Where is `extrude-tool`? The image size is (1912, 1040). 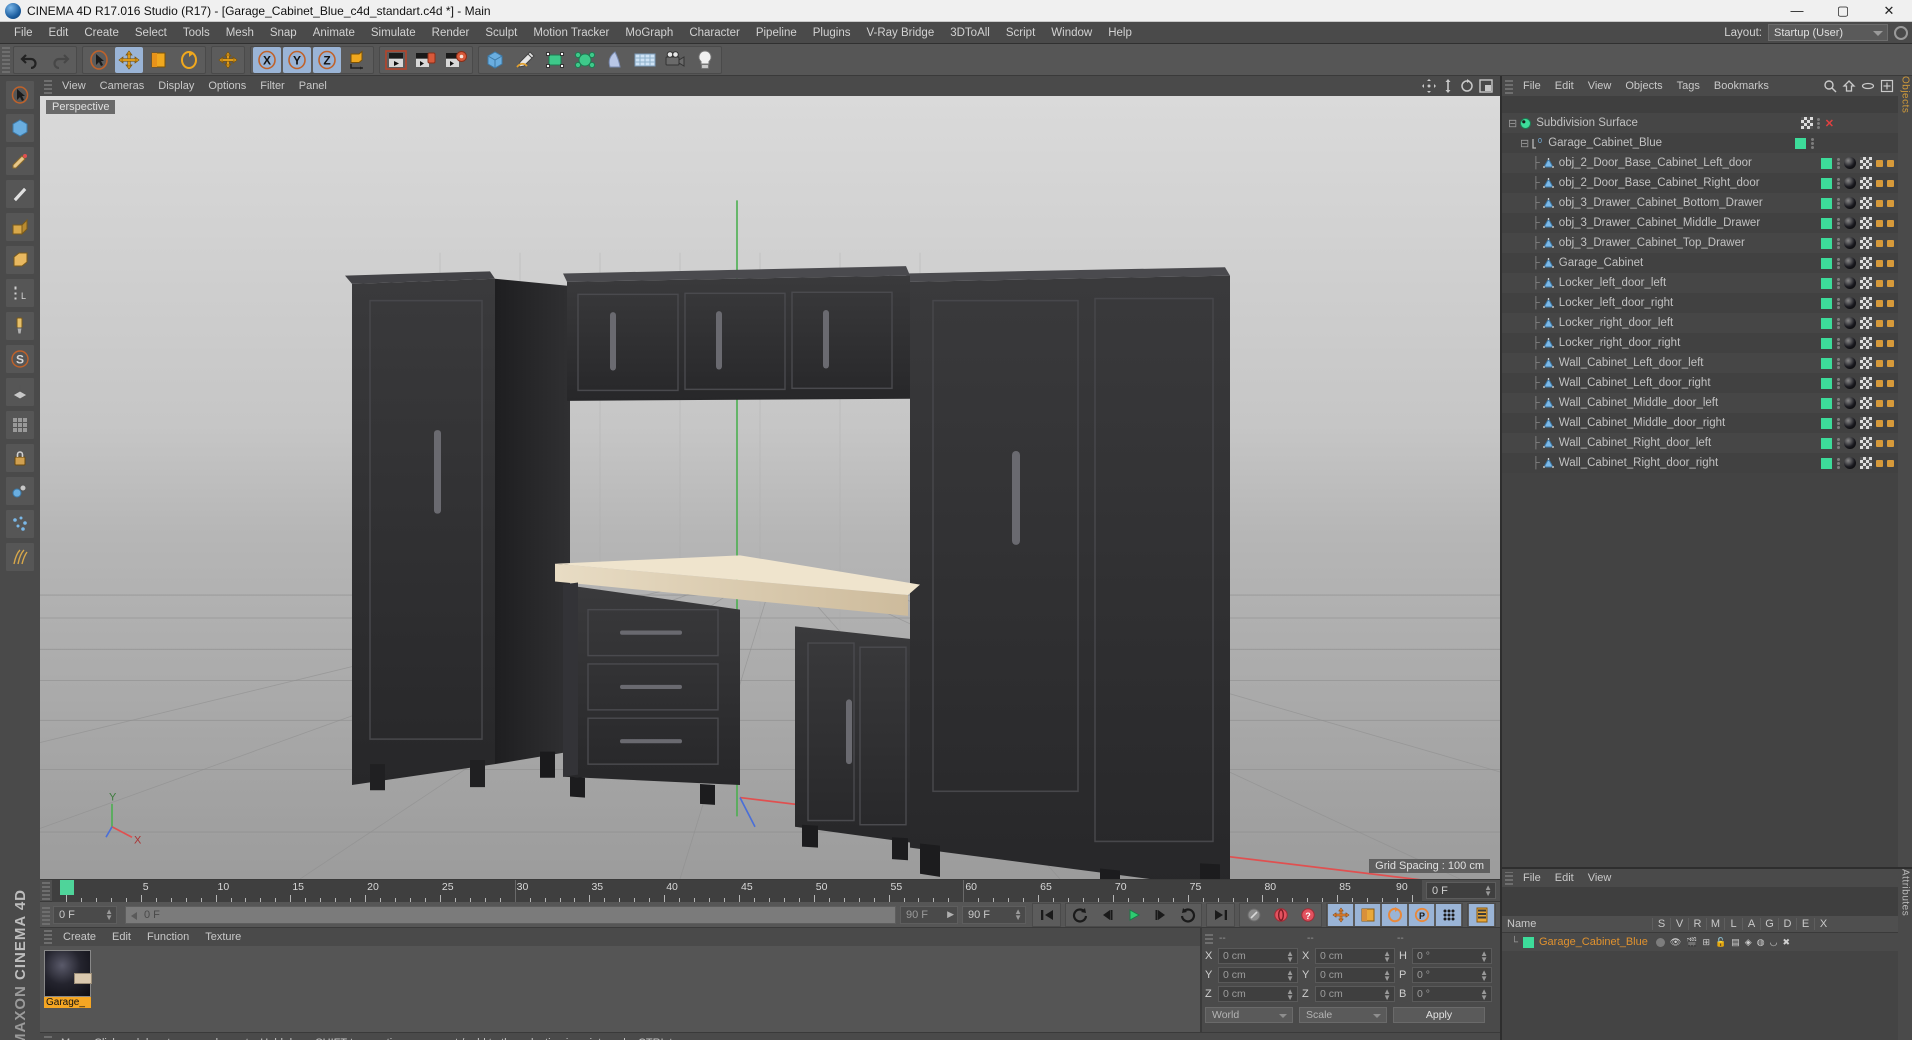 extrude-tool is located at coordinates (20, 227).